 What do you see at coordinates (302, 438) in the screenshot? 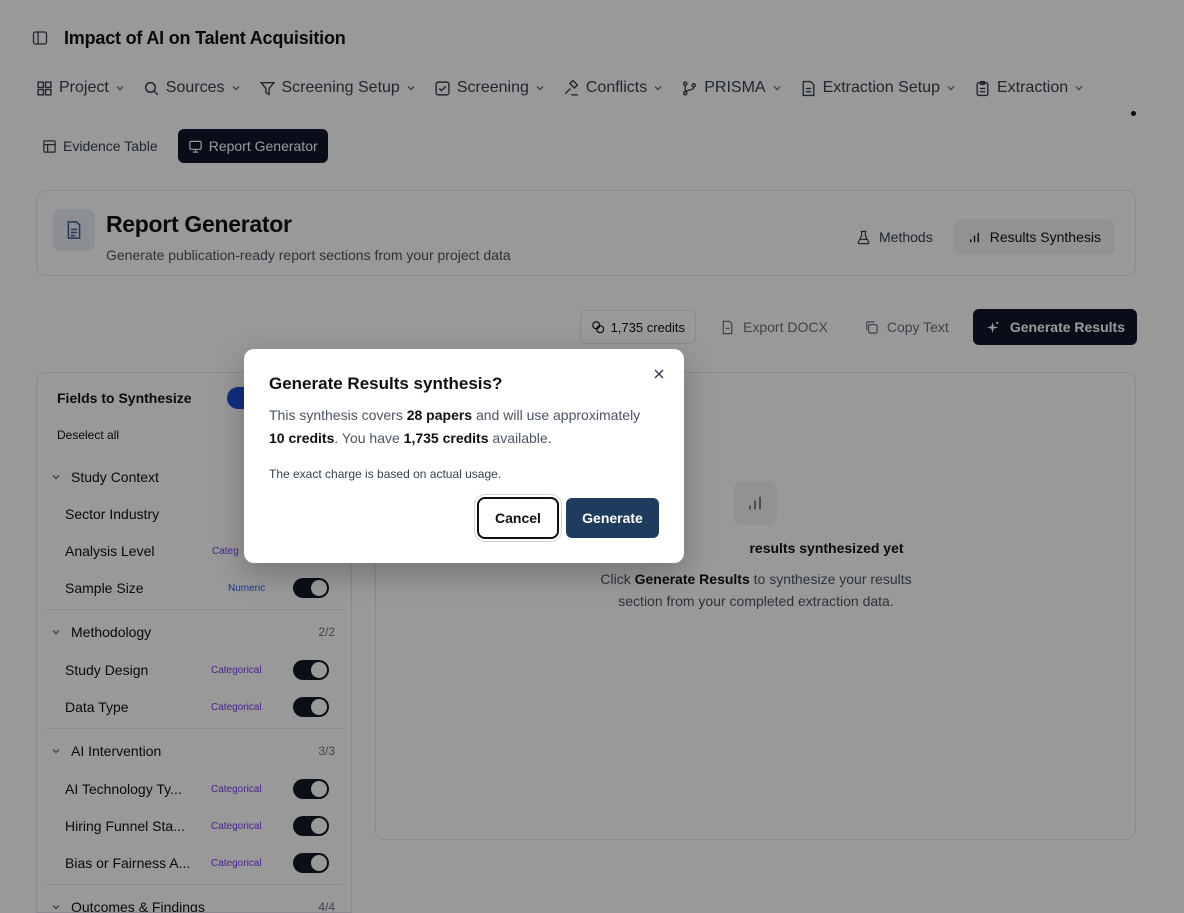
I see `estimated-credits: 10 credits` at bounding box center [302, 438].